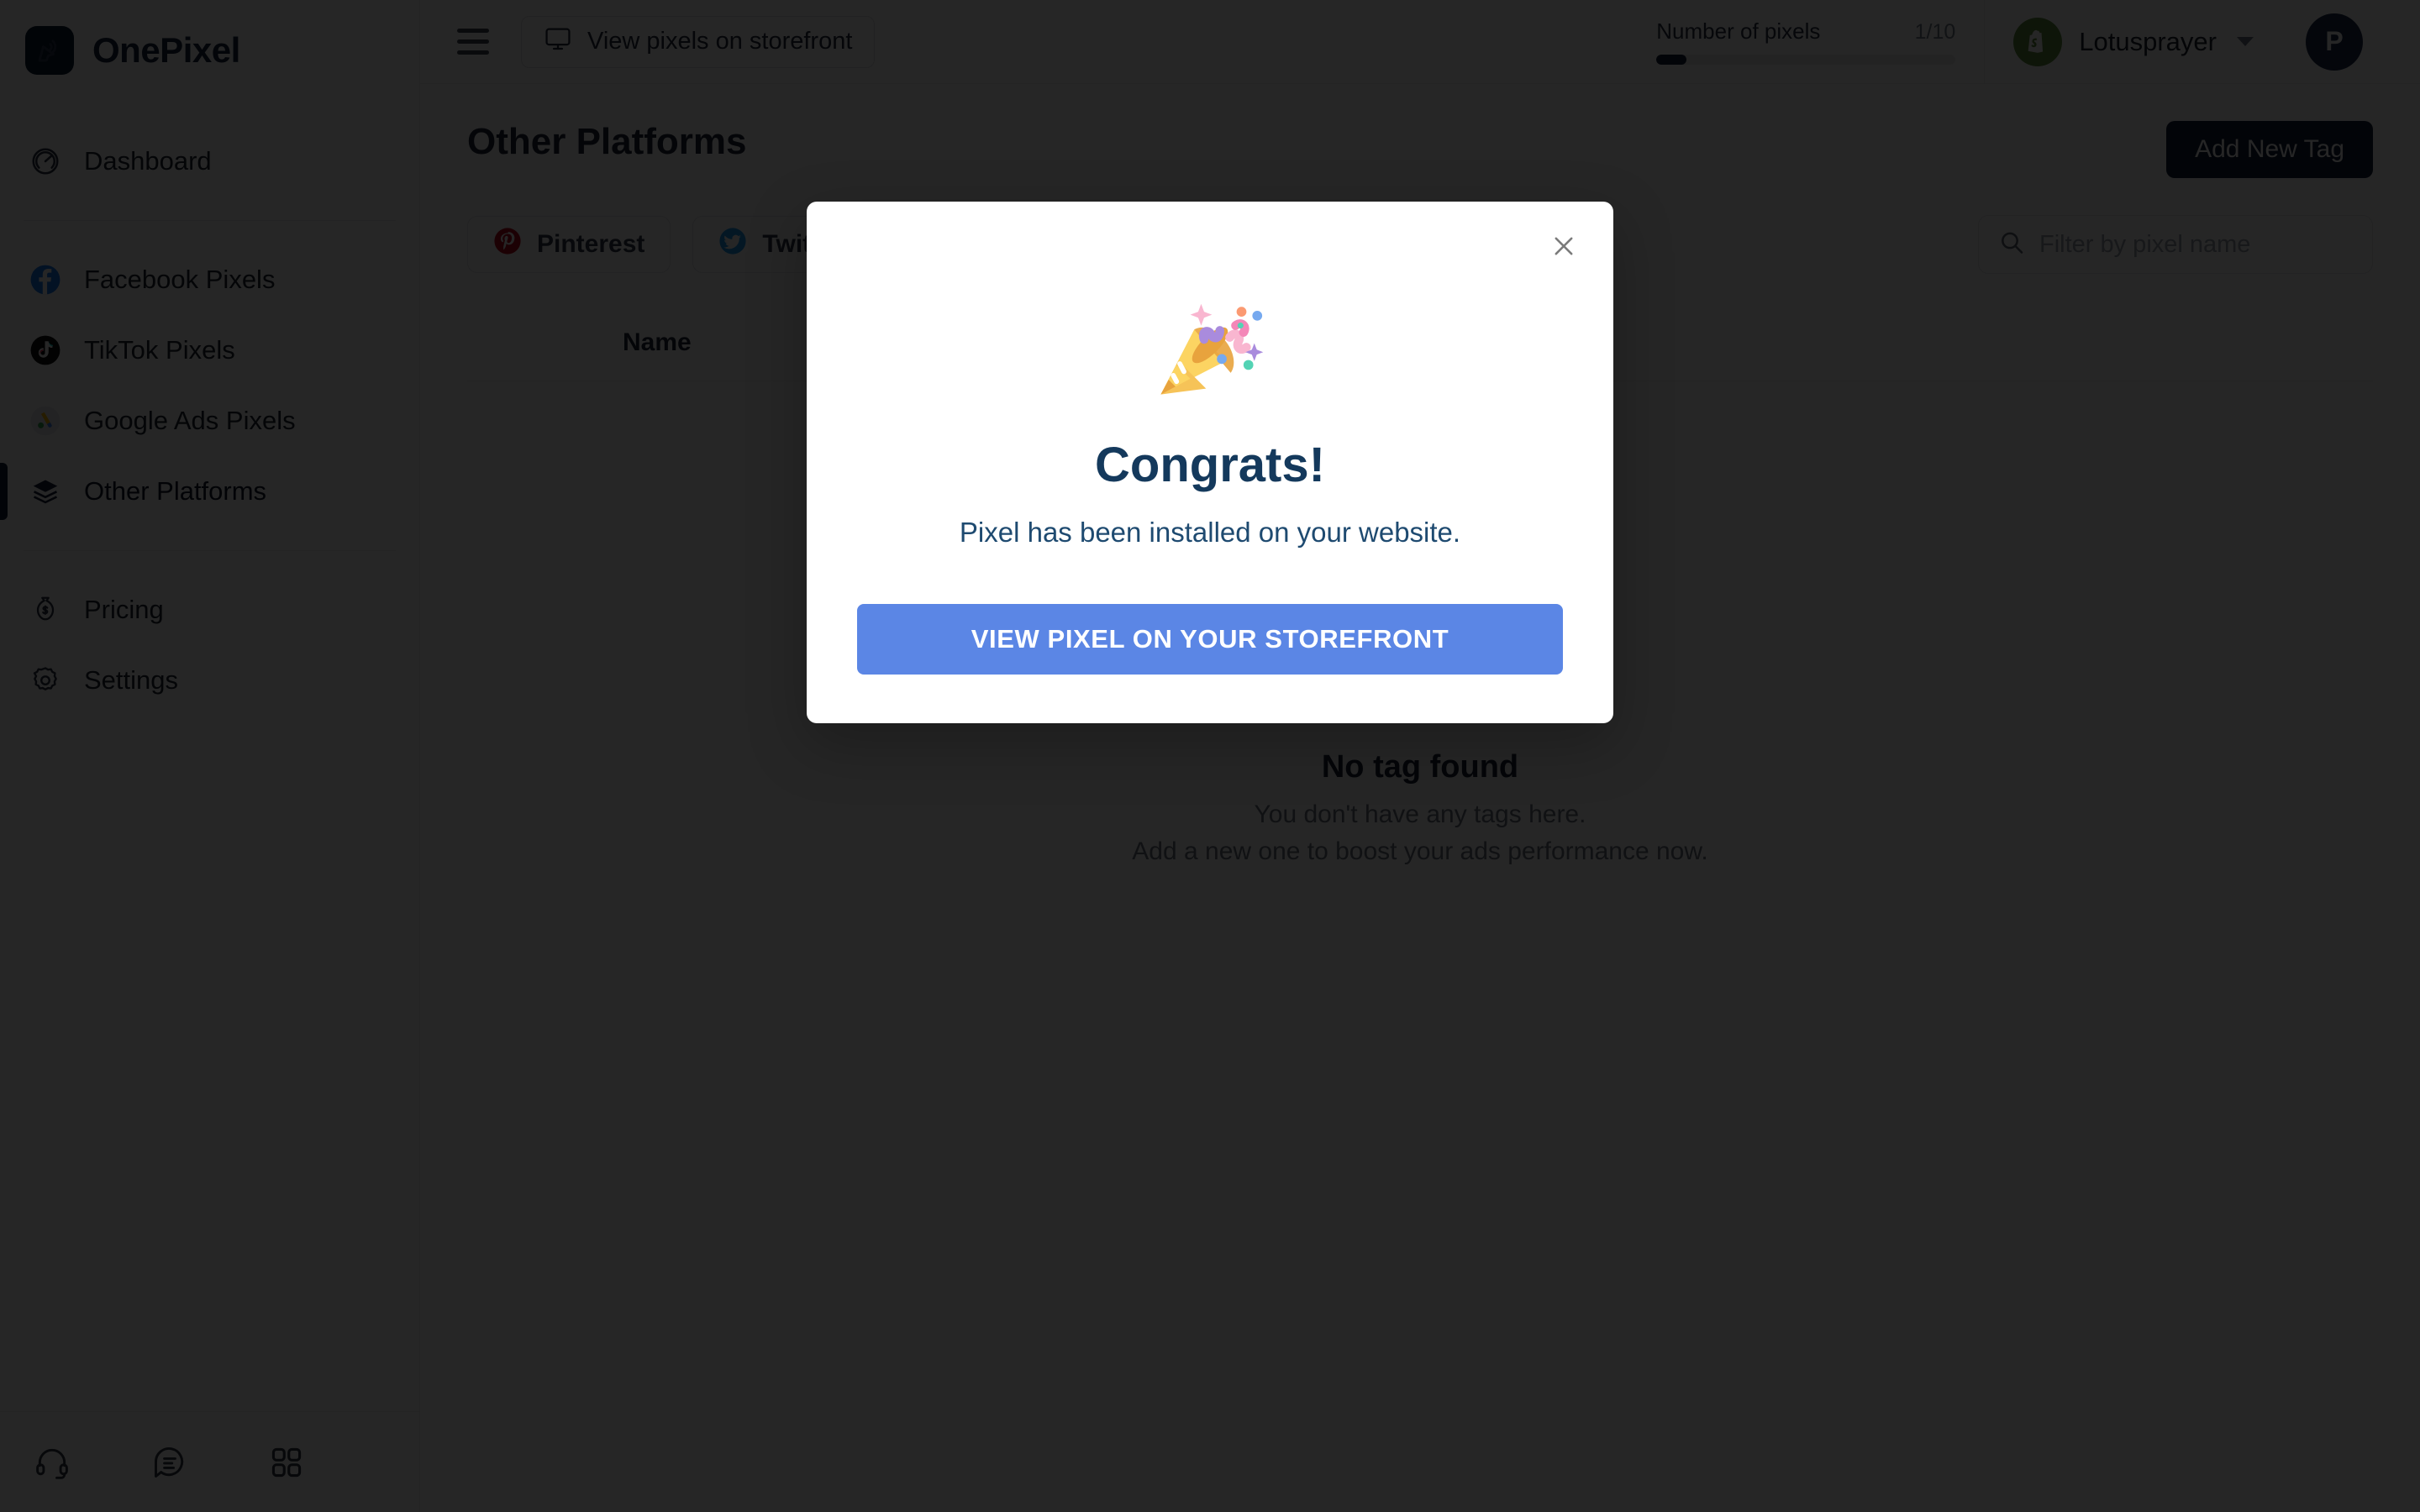 The image size is (2420, 1512). I want to click on view-pixel-on-storefront-button: VIEW PIXEL ON YOUR STOREFRONT, so click(1210, 639).